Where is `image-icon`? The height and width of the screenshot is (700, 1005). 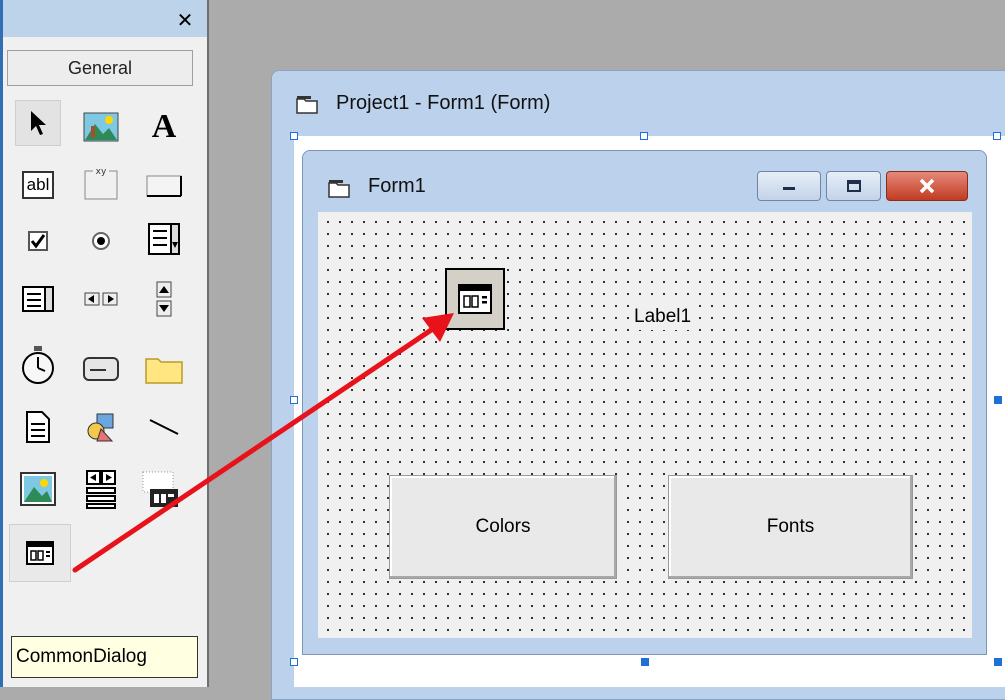
image-icon is located at coordinates (38, 489).